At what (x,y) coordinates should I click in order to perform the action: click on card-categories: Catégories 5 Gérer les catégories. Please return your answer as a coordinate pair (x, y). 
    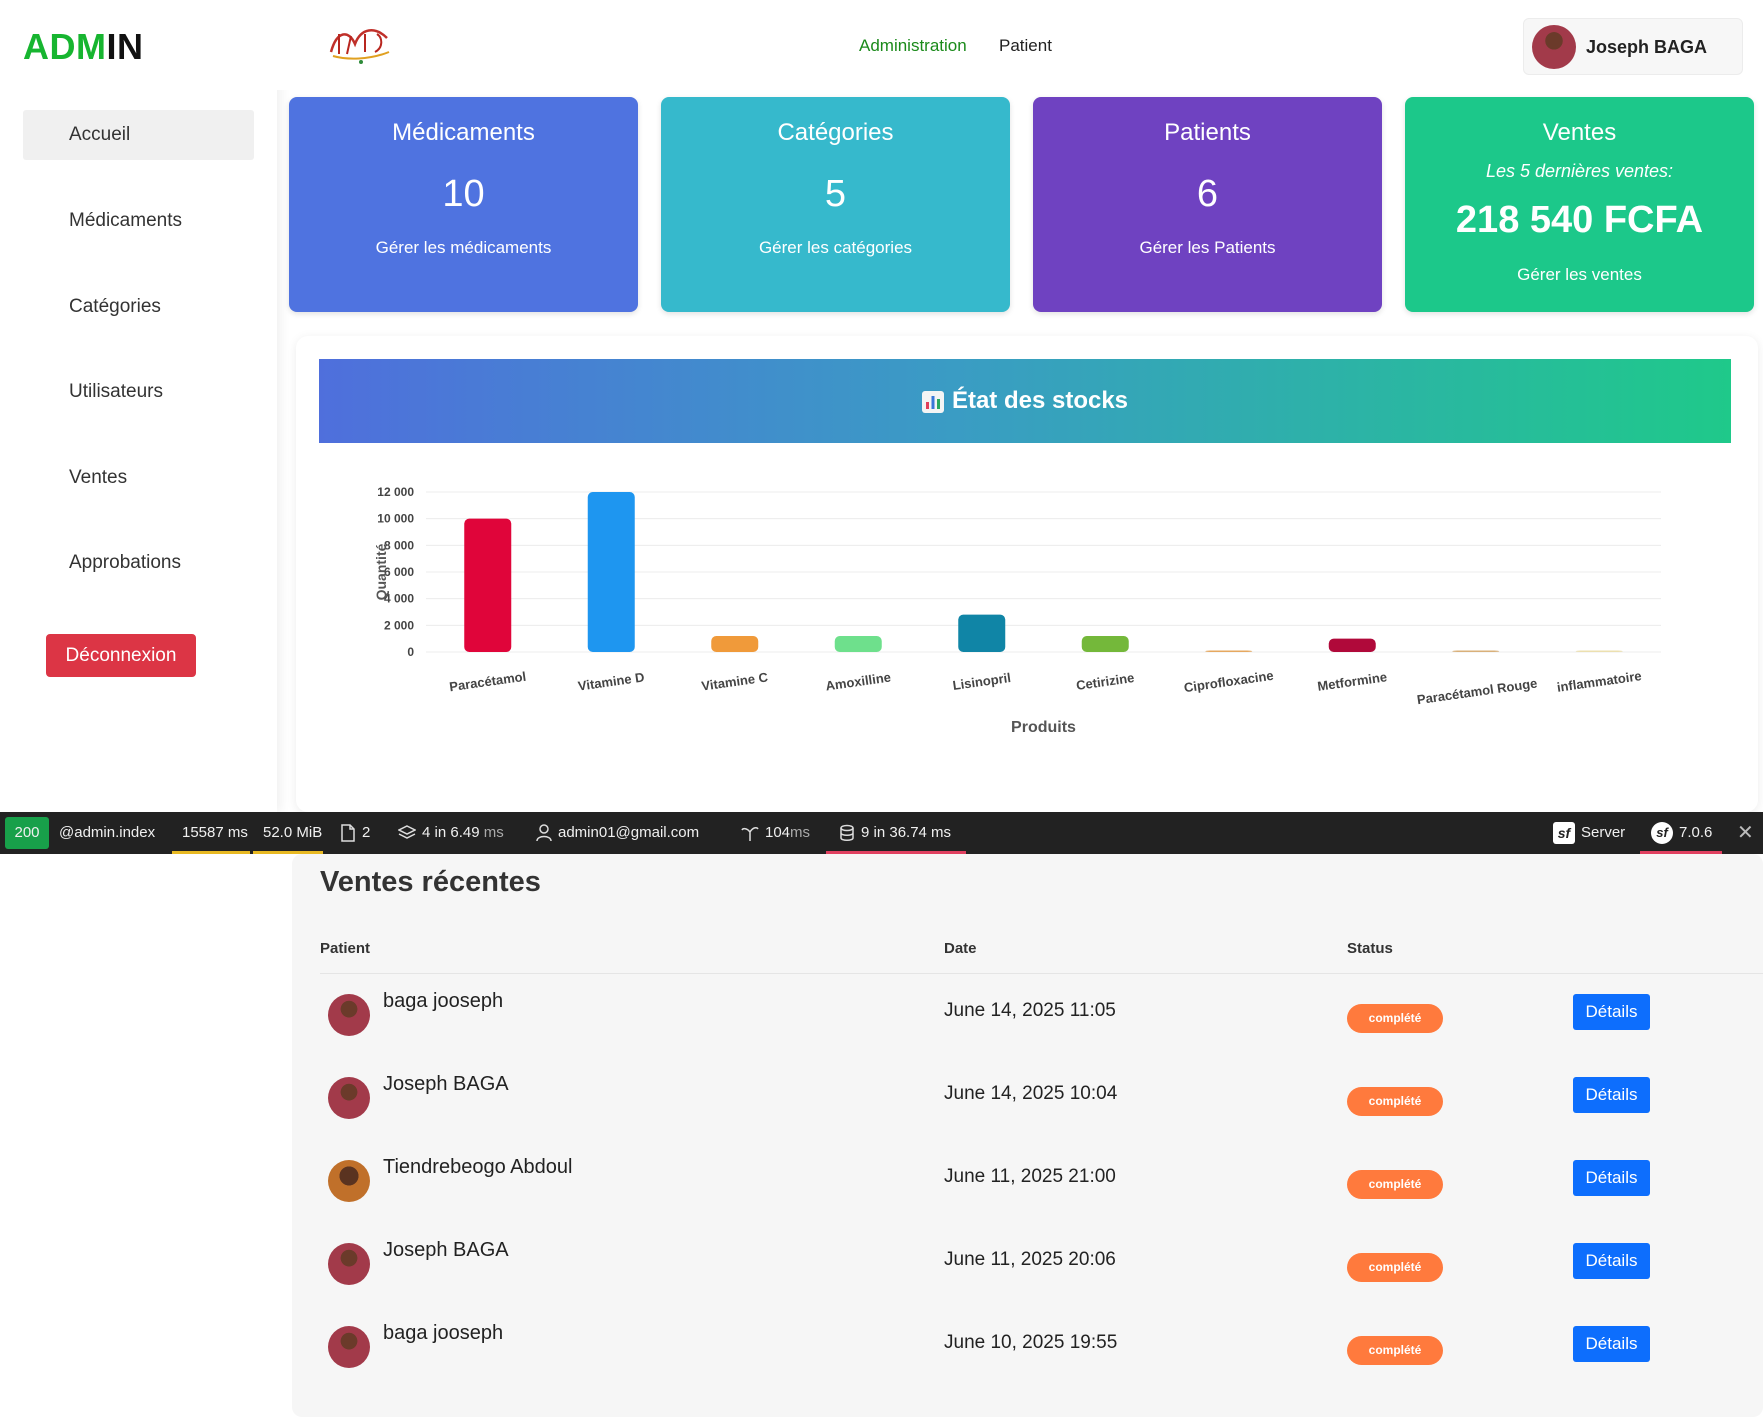
    Looking at the image, I should click on (835, 204).